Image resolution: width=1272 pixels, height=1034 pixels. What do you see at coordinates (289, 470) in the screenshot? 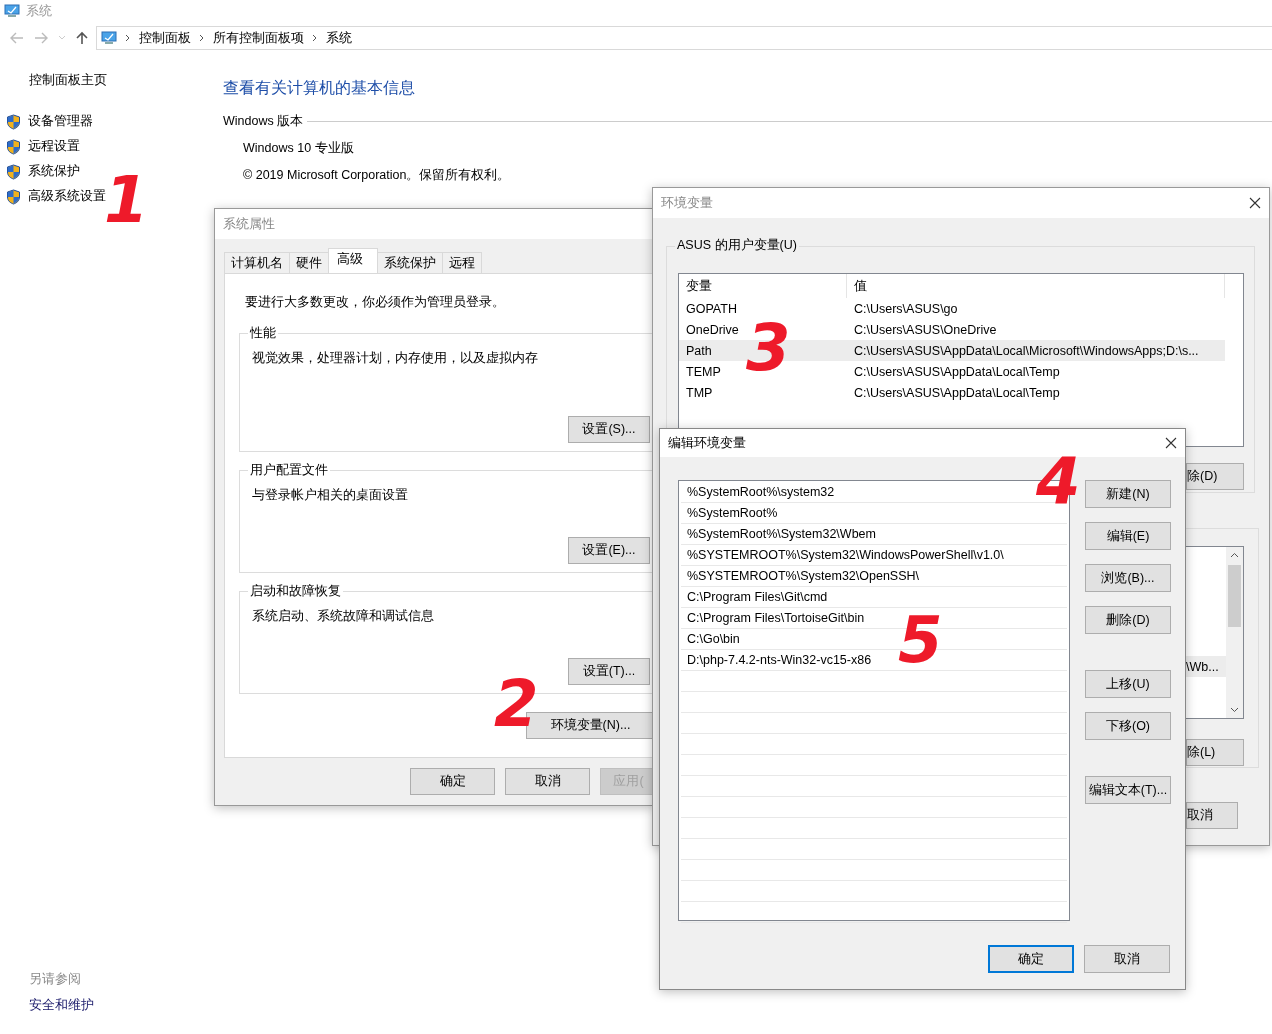
I see `group-title: 用户配置文件` at bounding box center [289, 470].